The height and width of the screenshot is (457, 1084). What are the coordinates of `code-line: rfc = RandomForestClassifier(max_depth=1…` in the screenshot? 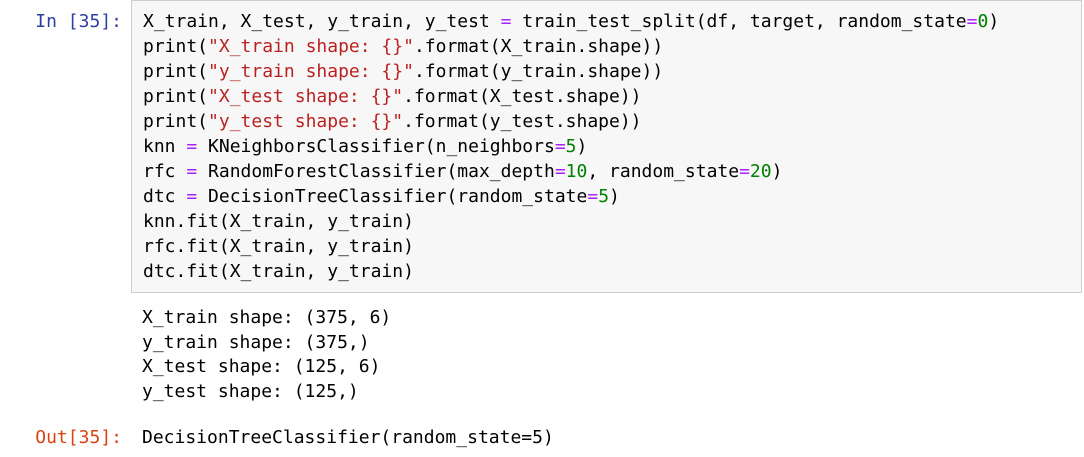 It's located at (612, 171).